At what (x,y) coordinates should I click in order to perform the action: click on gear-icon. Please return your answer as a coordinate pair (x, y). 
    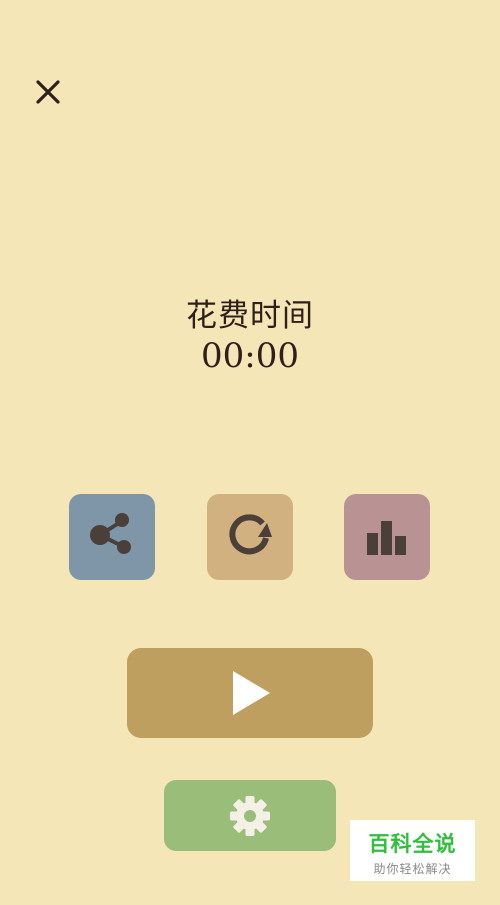
    Looking at the image, I should click on (250, 815).